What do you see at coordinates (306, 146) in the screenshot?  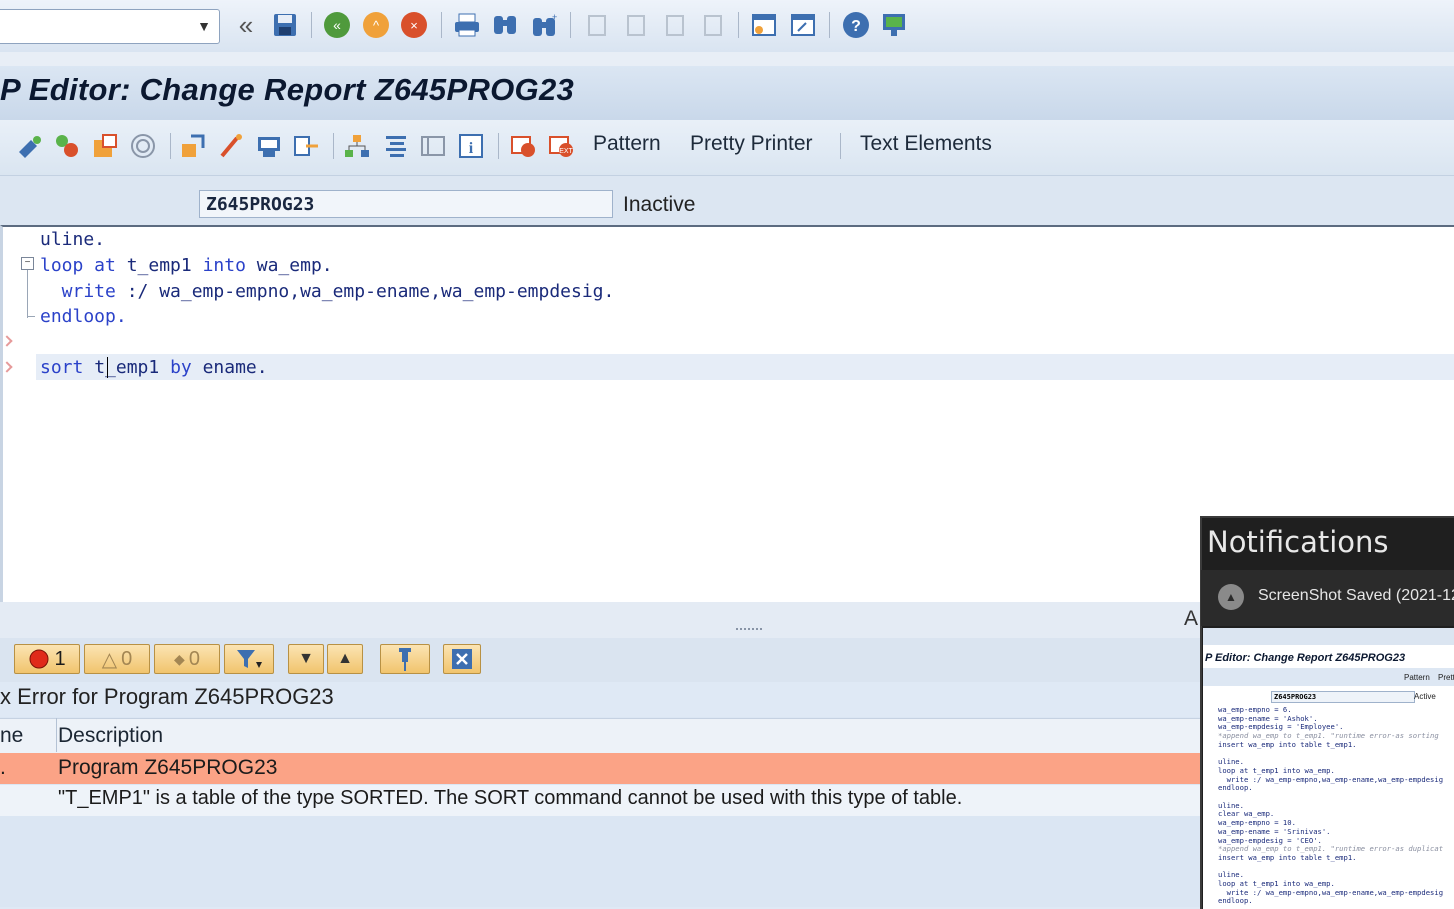 I see `navigation-window-icon` at bounding box center [306, 146].